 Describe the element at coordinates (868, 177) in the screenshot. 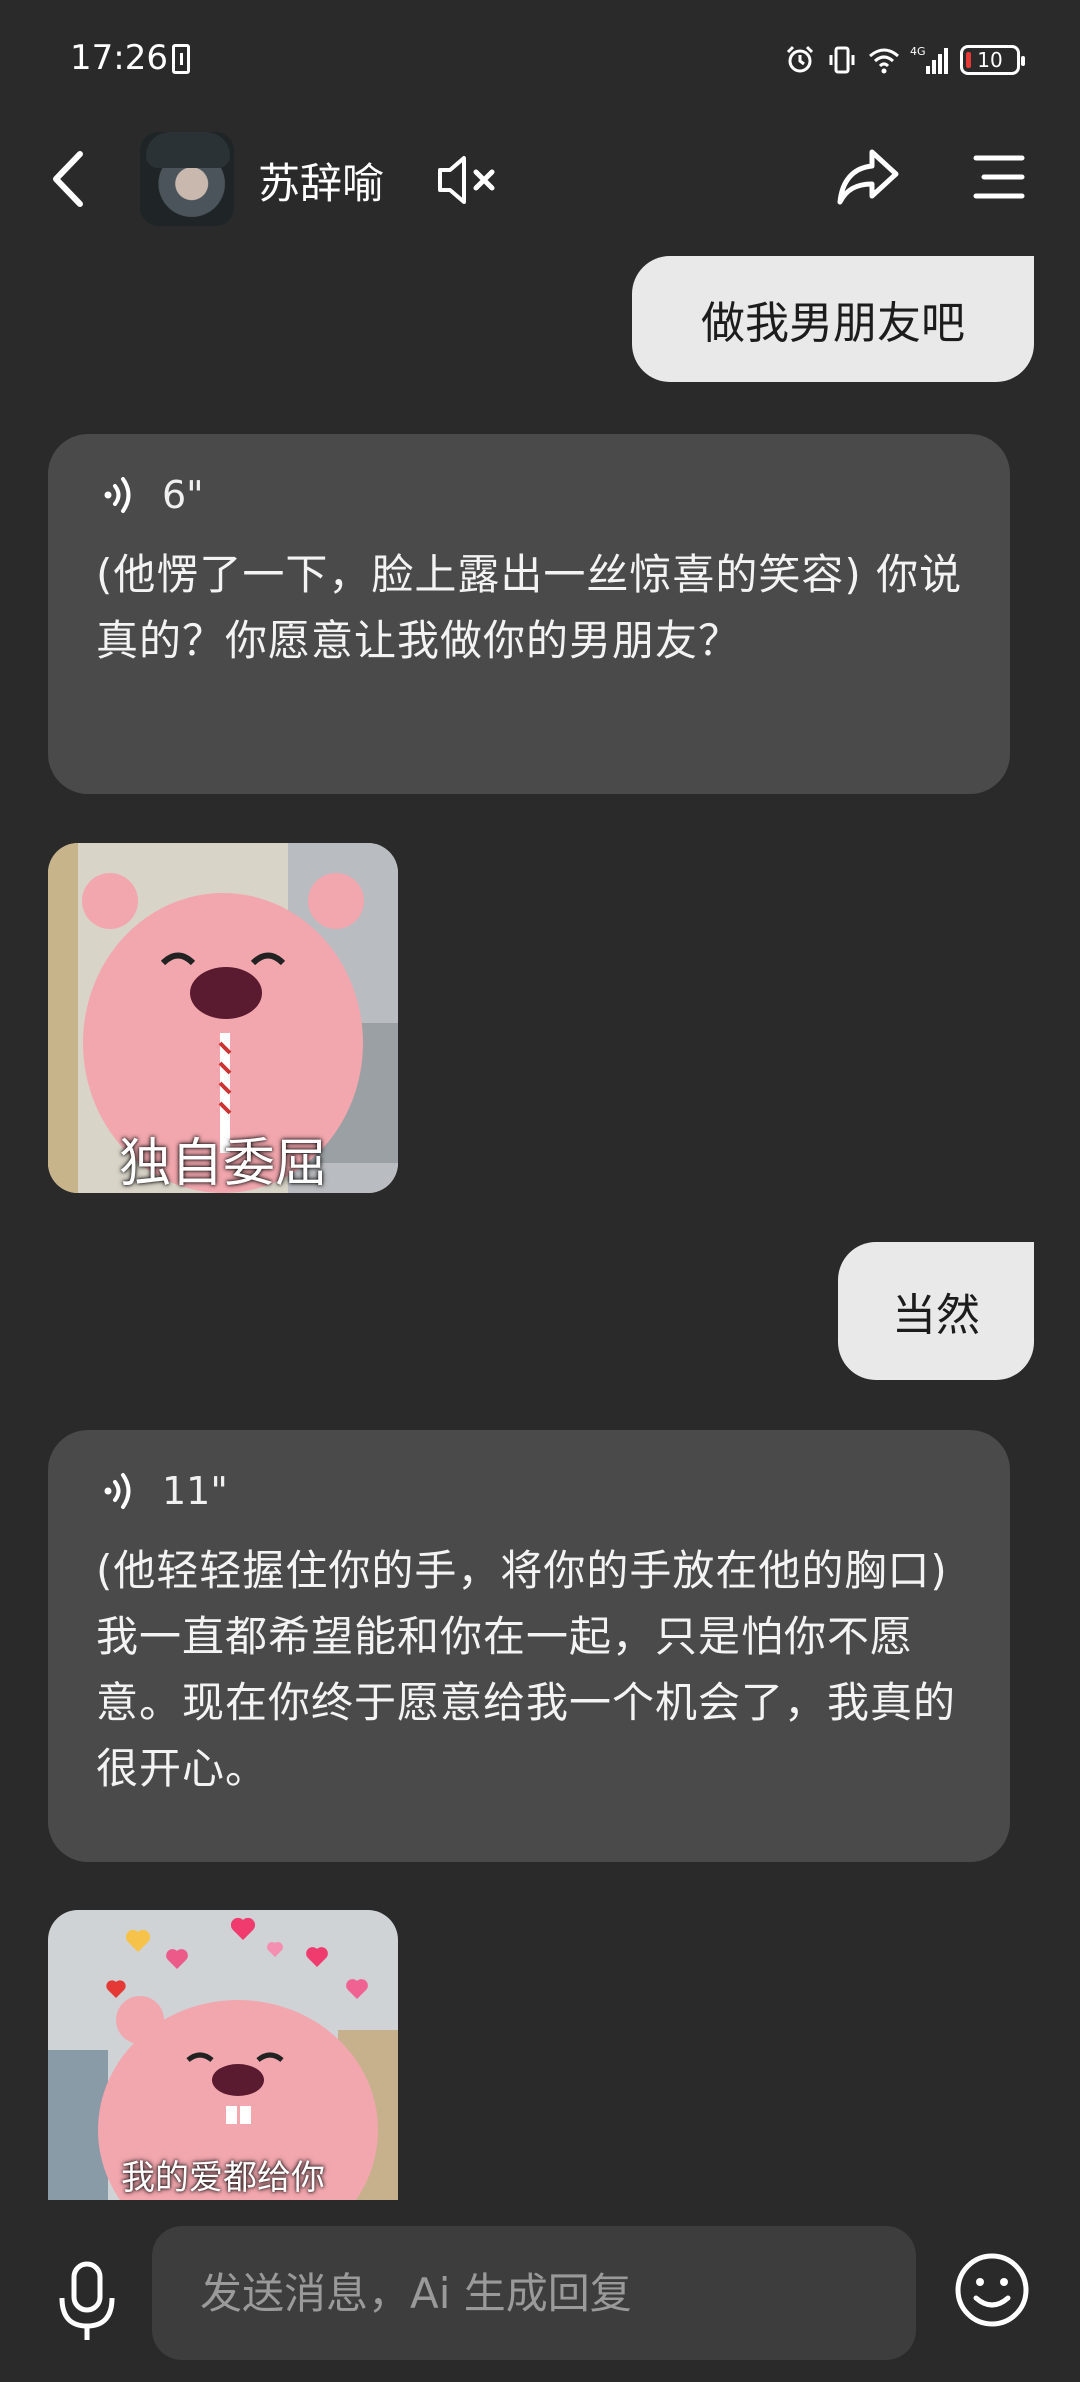

I see `share-icon` at that location.